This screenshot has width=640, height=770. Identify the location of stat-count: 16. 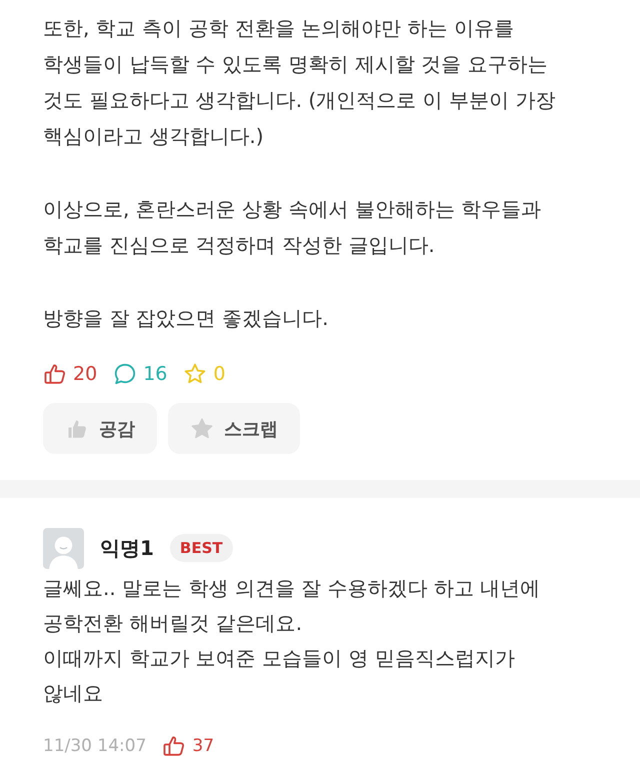
(155, 374).